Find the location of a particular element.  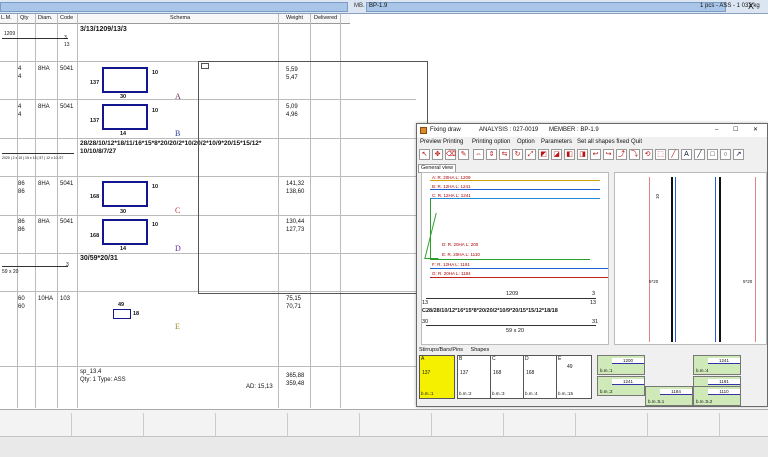

code: 103 is located at coordinates (65, 299).